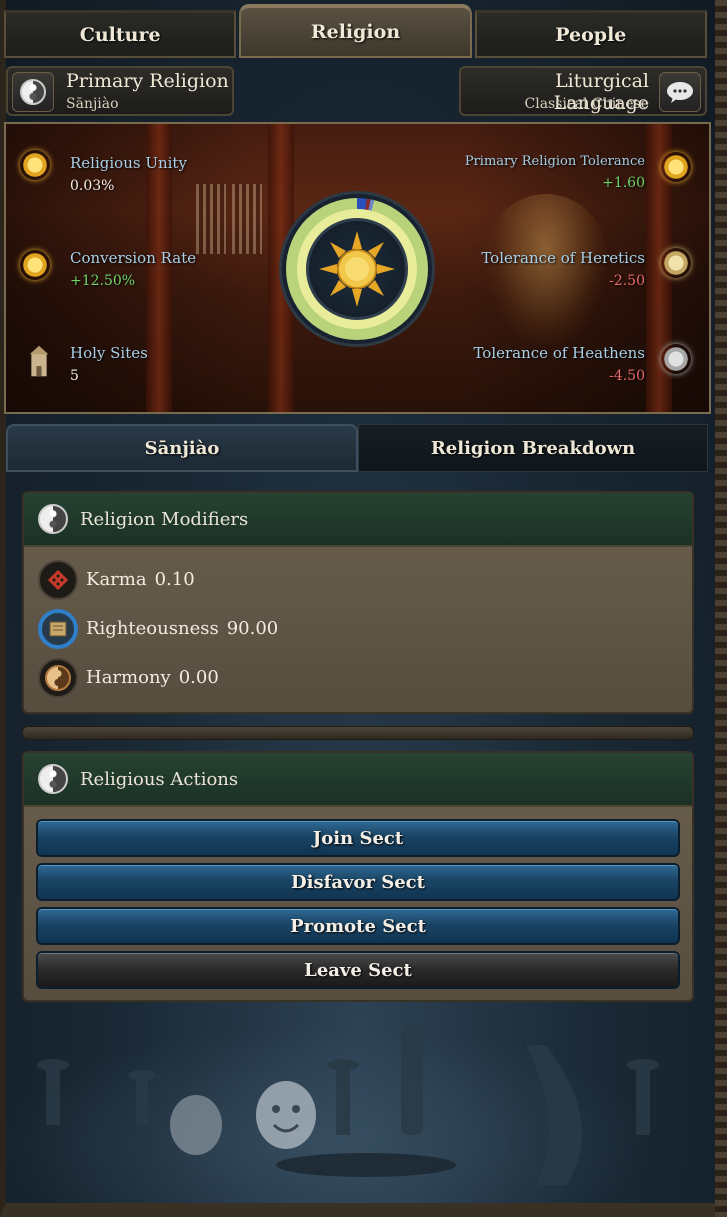  I want to click on modifier-name: Karma, so click(116, 579).